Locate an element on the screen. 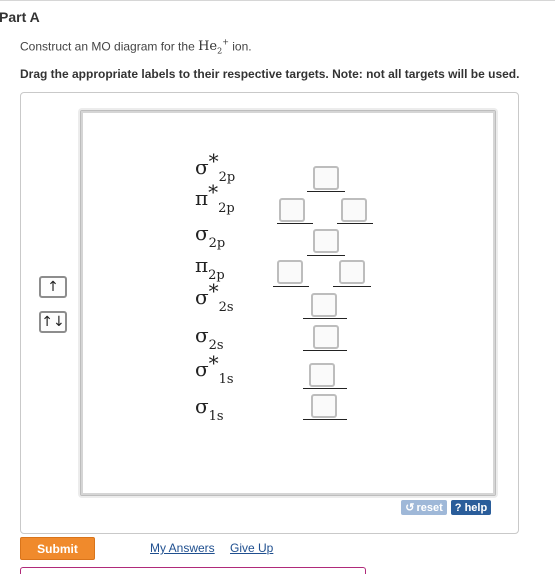  drop-target-sigma-1s is located at coordinates (324, 406).